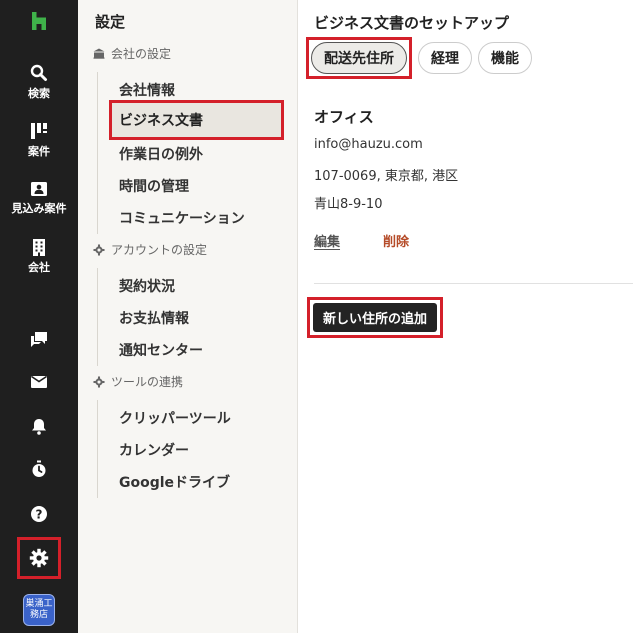 The height and width of the screenshot is (633, 633). I want to click on rail-item-projects: 案件, so click(39, 140).